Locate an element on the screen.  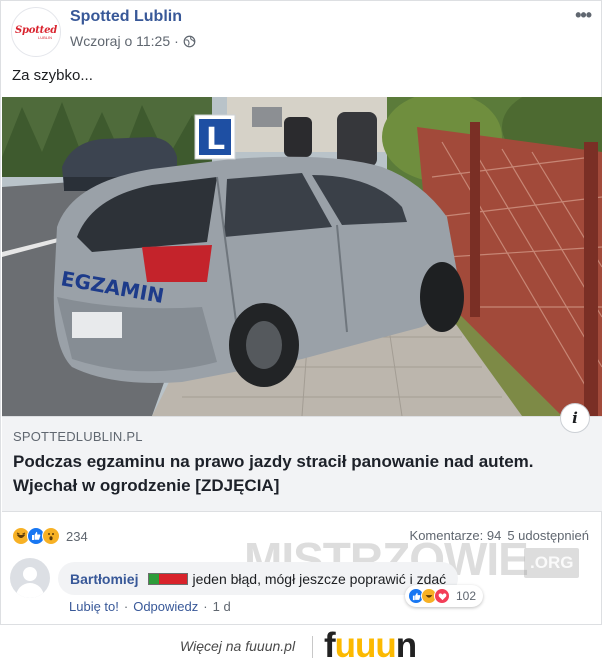
more-on-fuuun-link: Więcej na fuuun.pl is located at coordinates (237, 646).